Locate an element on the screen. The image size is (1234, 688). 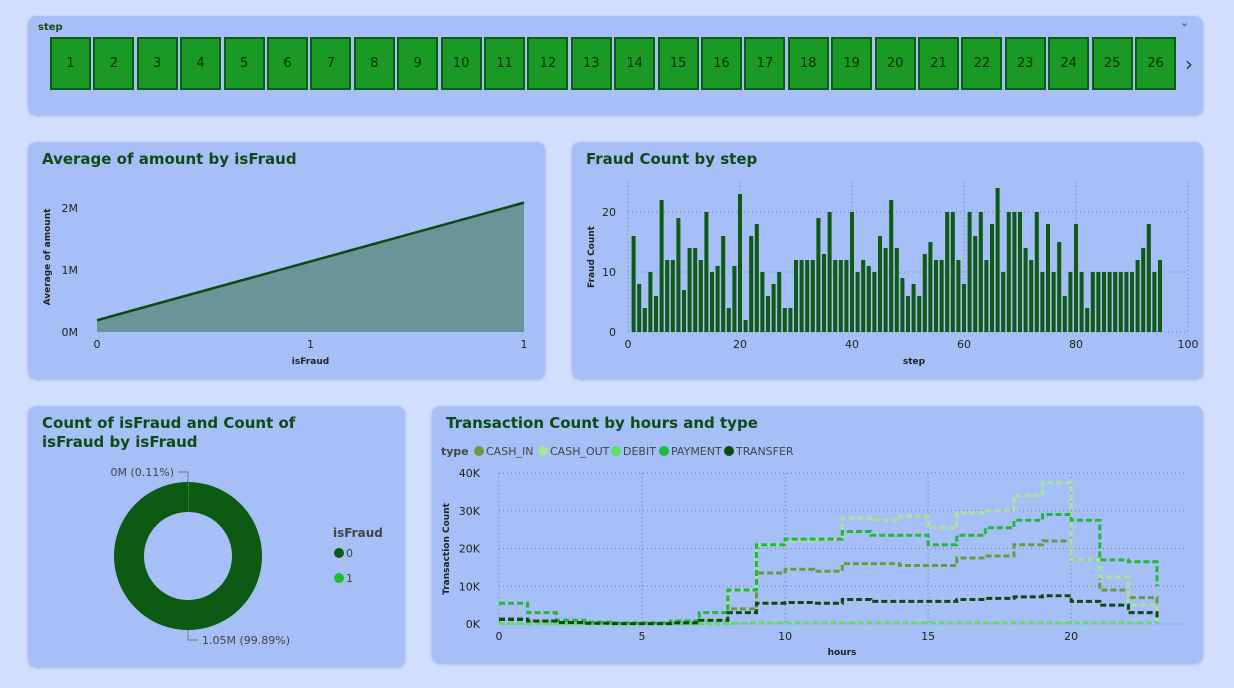
slicer-tile: 18 is located at coordinates (808, 63).